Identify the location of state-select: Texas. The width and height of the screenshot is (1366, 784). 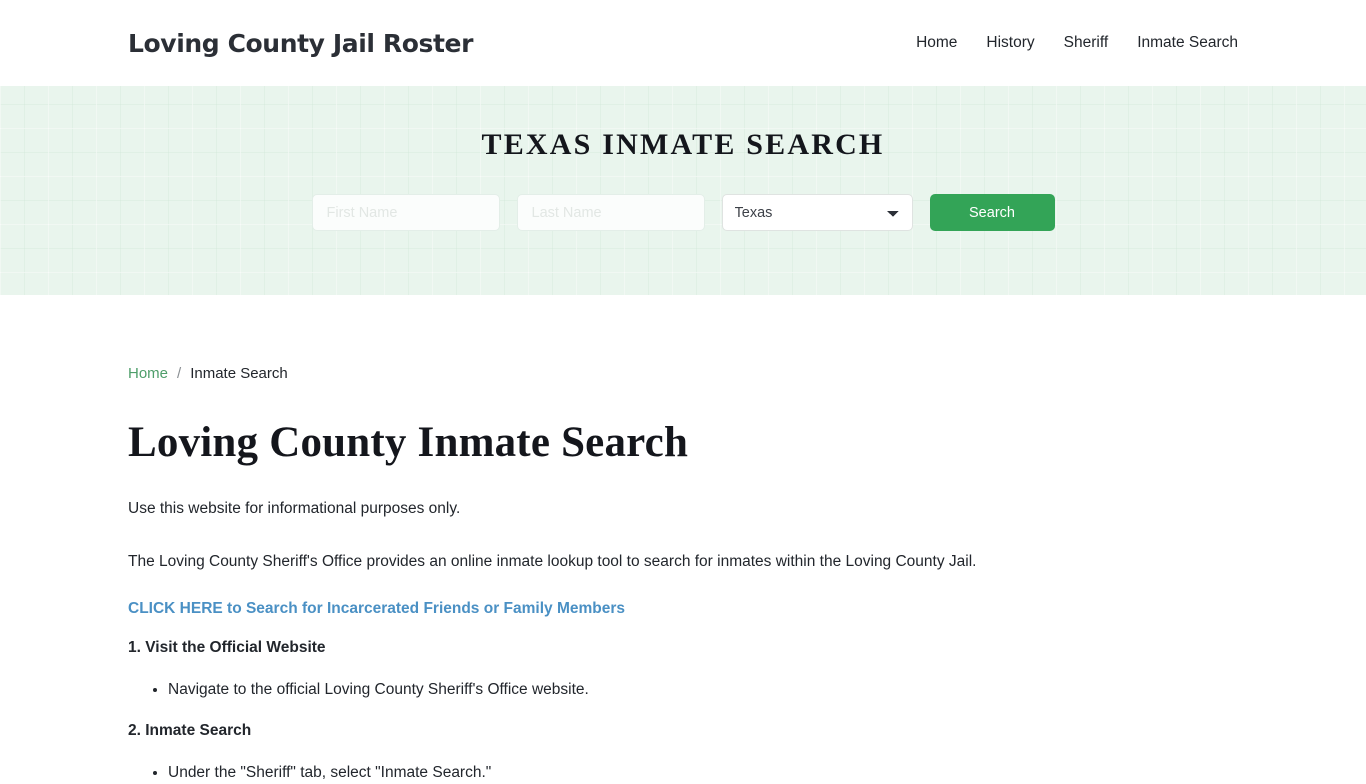
(817, 212).